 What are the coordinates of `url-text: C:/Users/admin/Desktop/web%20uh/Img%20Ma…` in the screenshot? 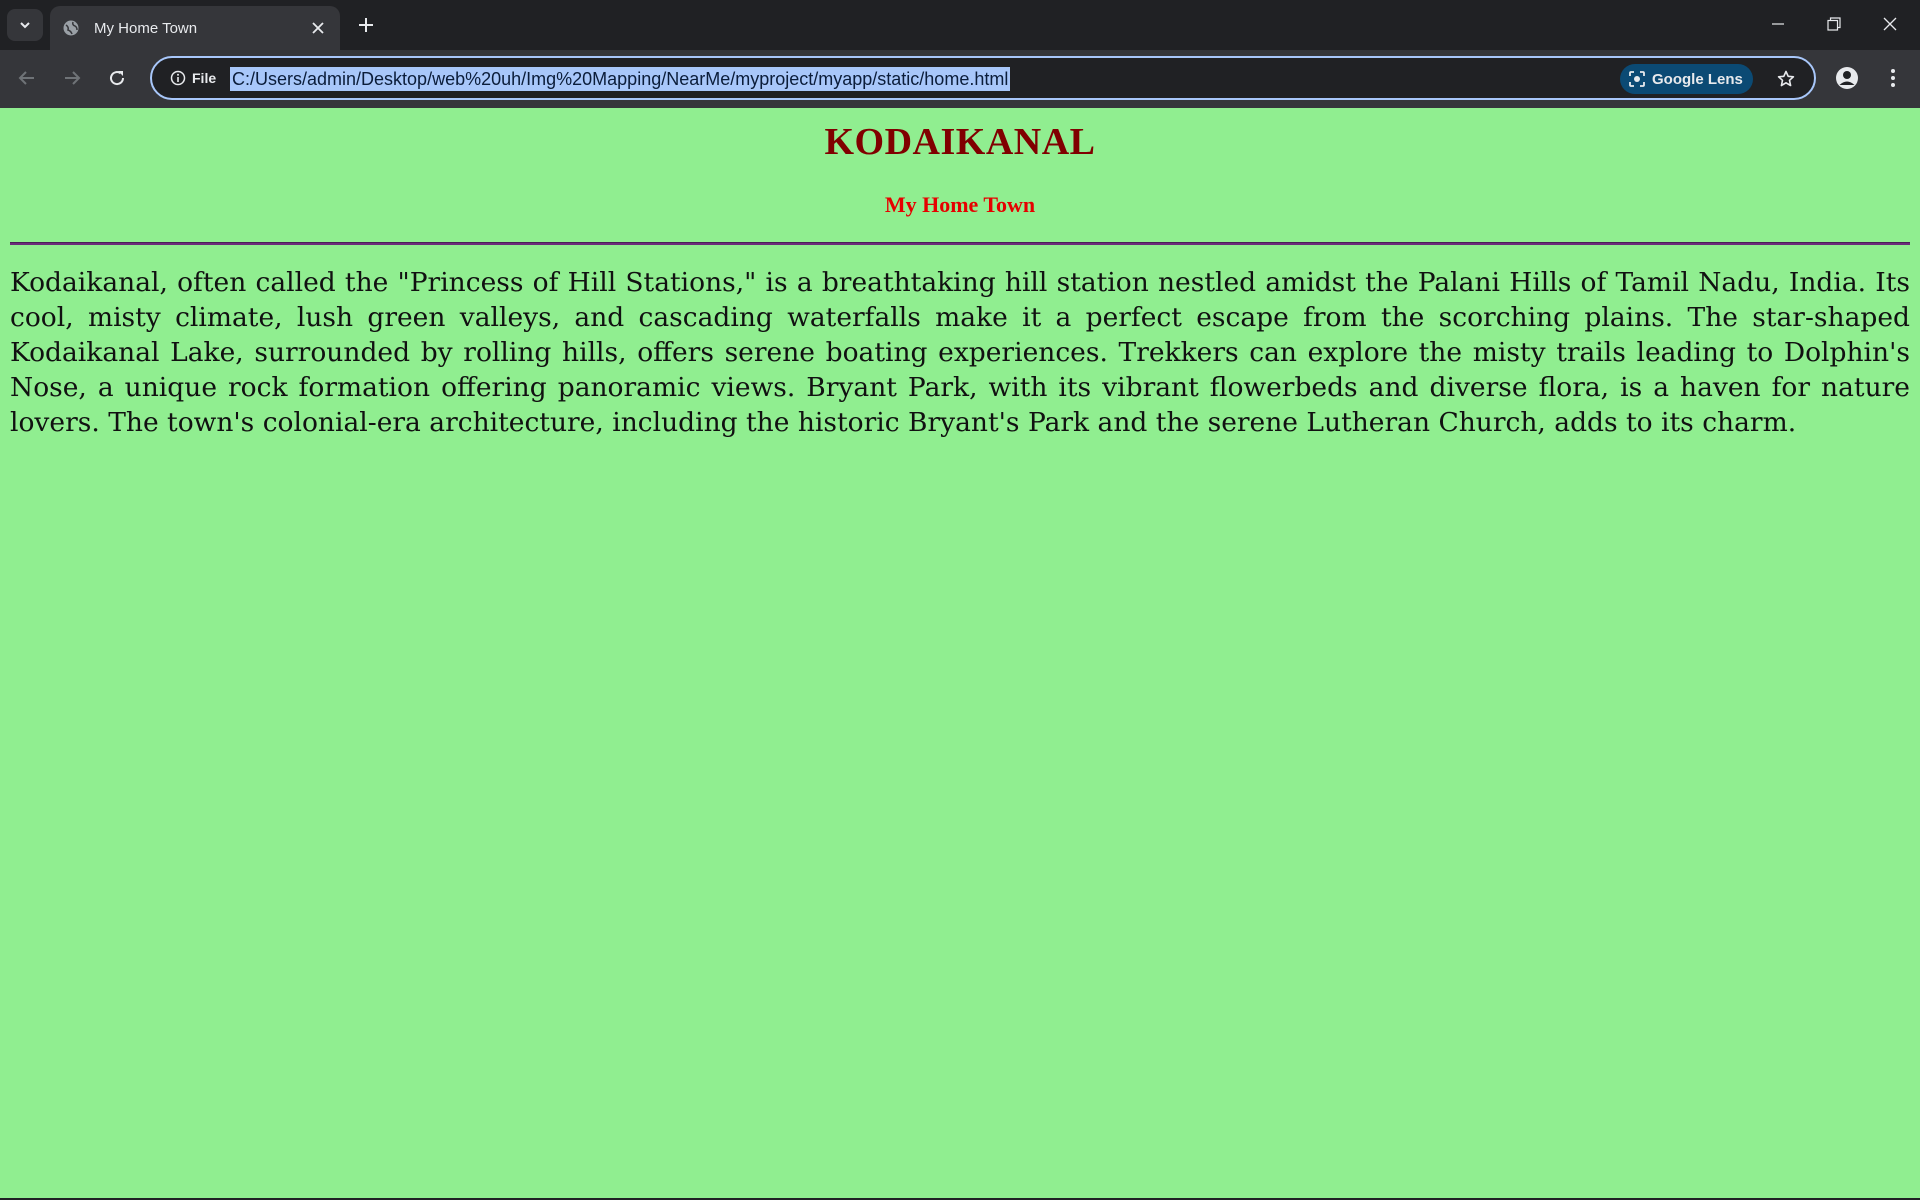 It's located at (620, 79).